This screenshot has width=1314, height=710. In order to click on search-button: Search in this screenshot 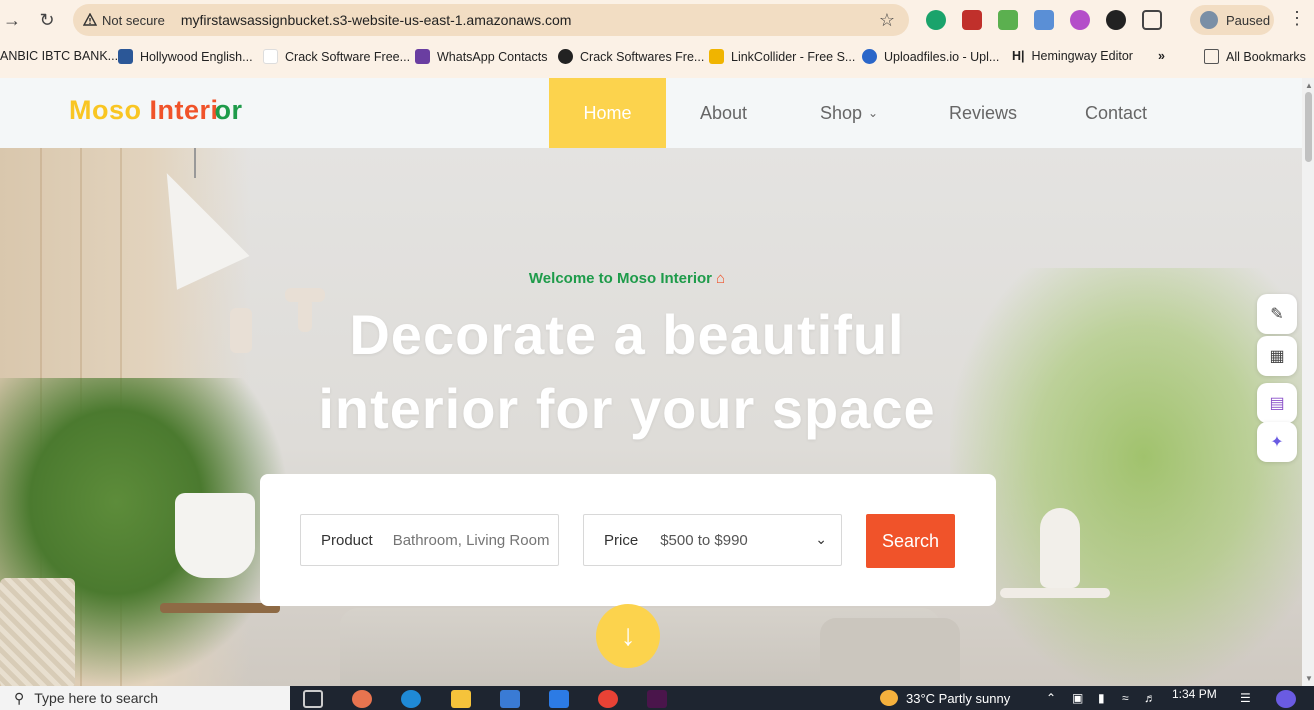, I will do `click(910, 541)`.